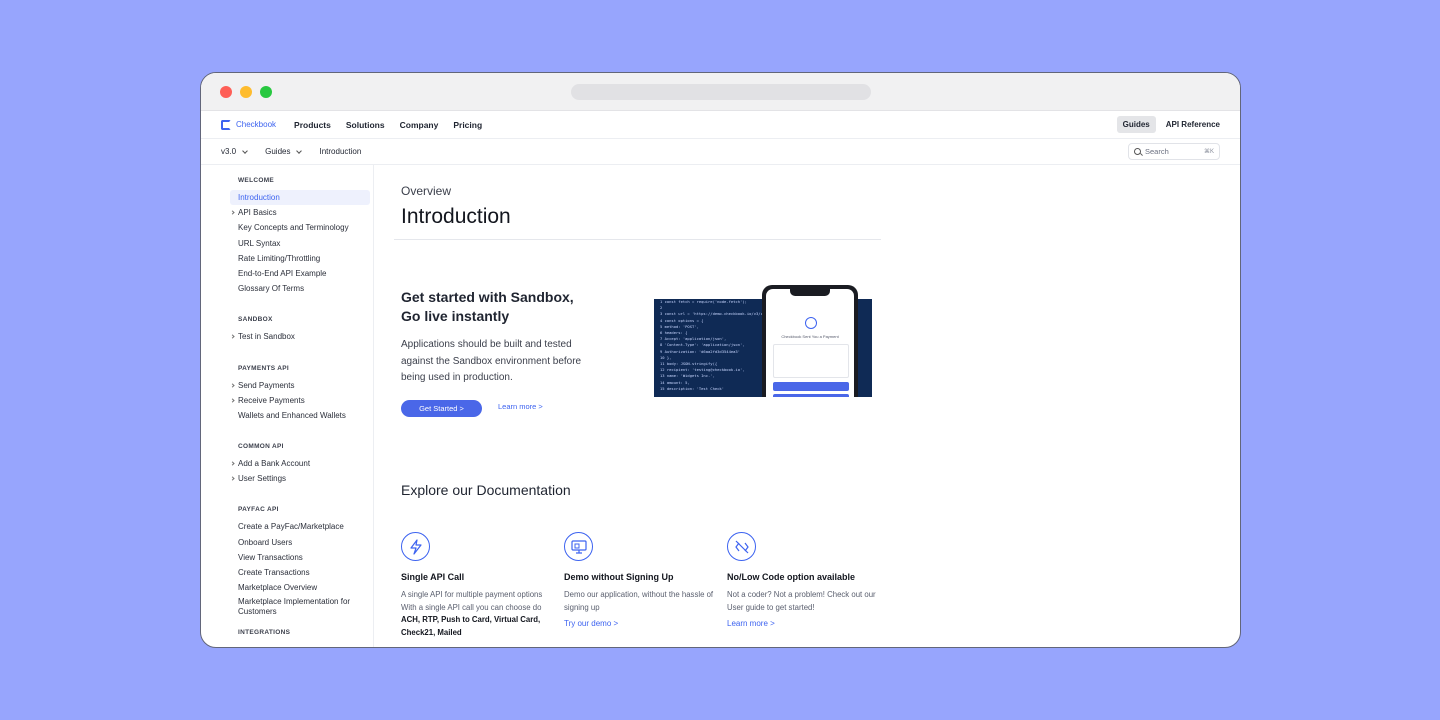 The image size is (1440, 720). Describe the element at coordinates (300, 198) in the screenshot. I see `sidebar-item-introduction: Introduction` at that location.